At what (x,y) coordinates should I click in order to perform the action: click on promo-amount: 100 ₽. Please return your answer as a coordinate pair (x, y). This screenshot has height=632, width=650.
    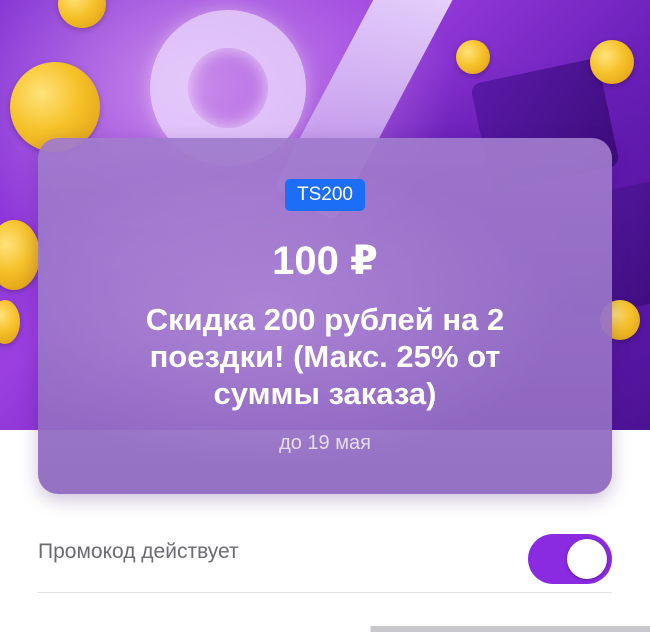
    Looking at the image, I should click on (325, 261).